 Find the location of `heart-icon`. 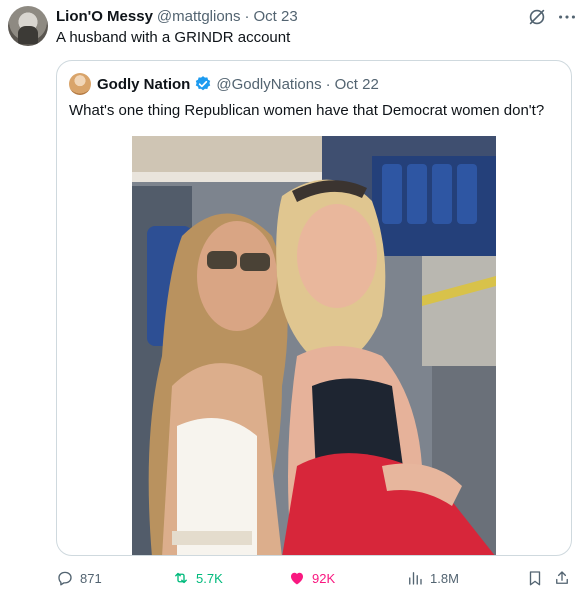

heart-icon is located at coordinates (297, 578).